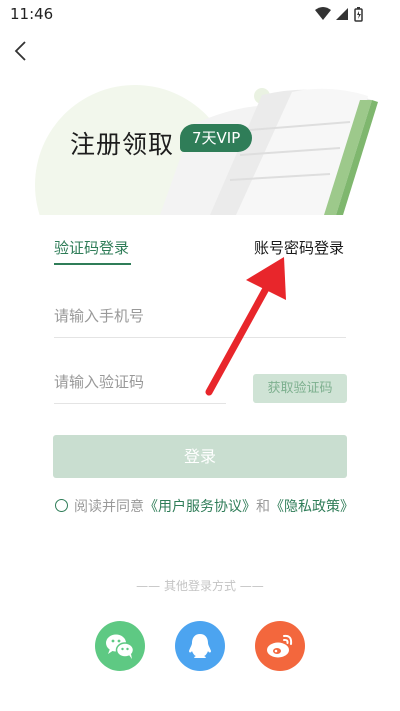  I want to click on service-agreement-link: 《用户服务协议》, so click(200, 507).